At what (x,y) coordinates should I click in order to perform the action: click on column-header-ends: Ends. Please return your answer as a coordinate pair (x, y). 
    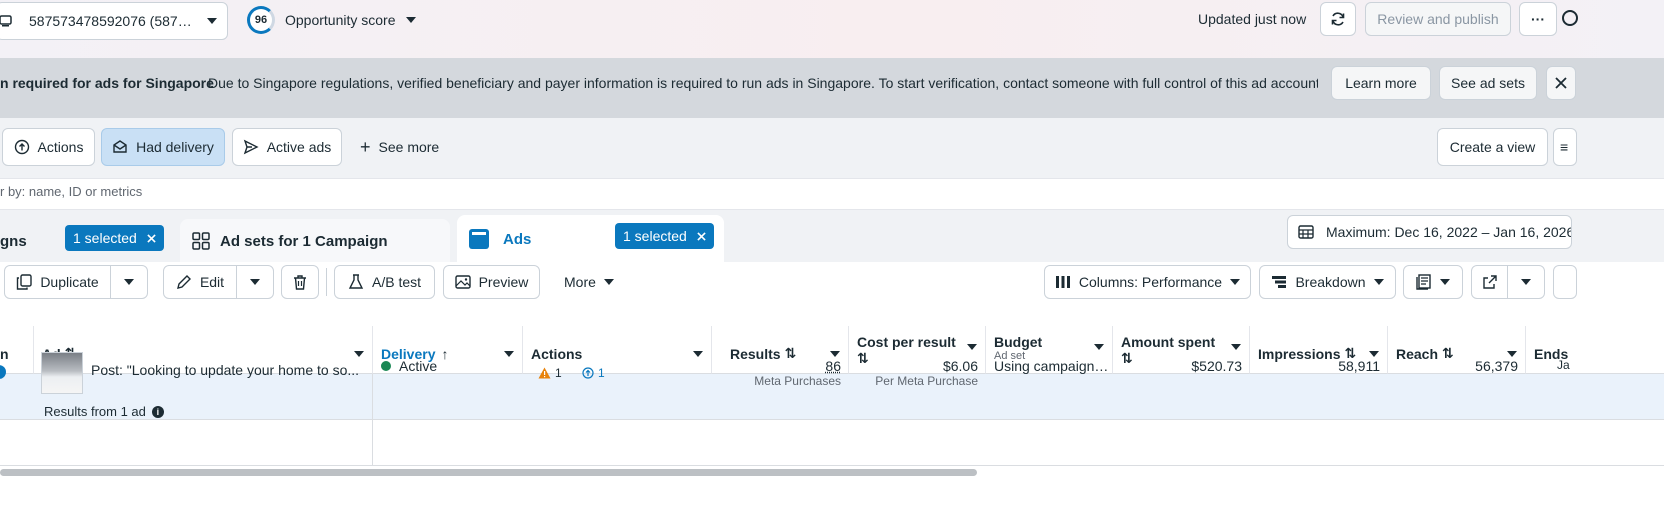
    Looking at the image, I should click on (1595, 350).